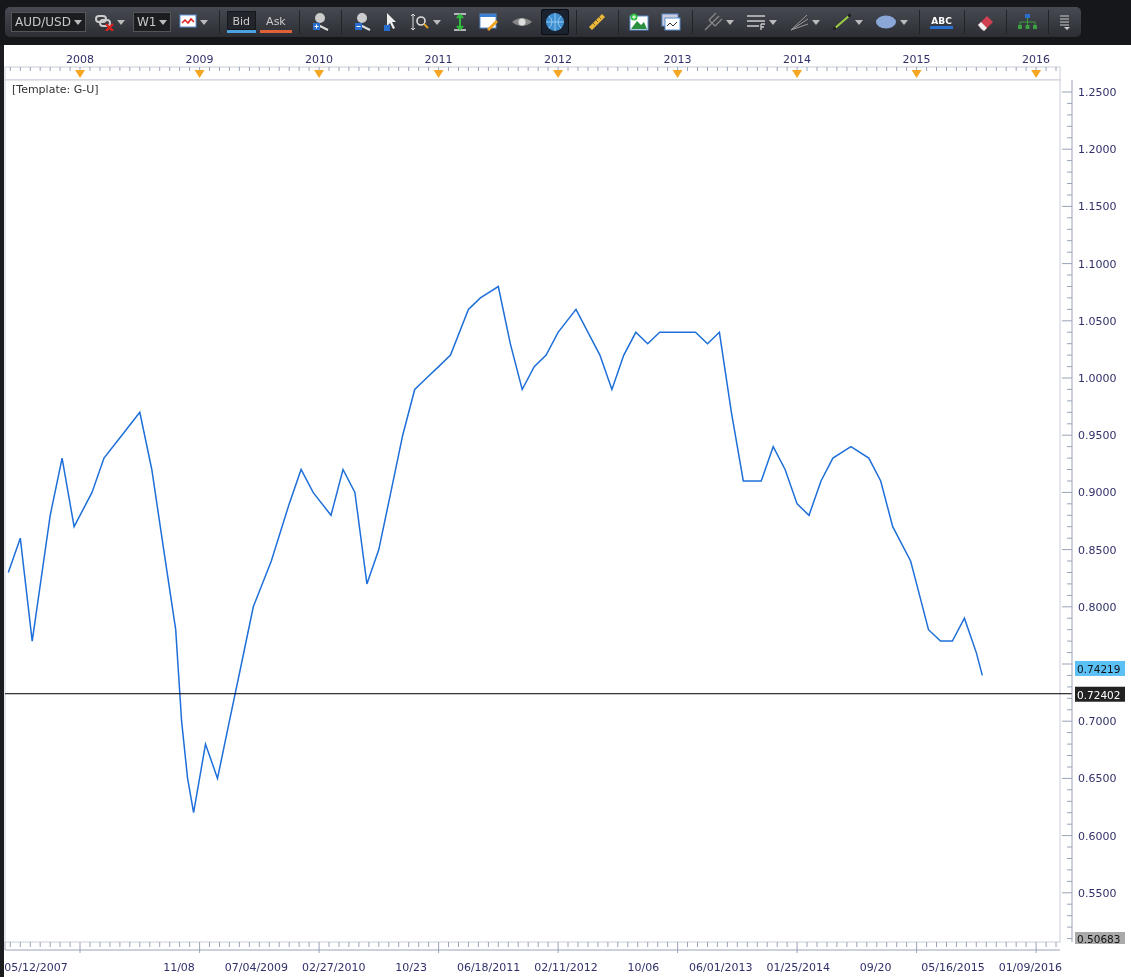  I want to click on price-label: 1.2000, so click(1097, 150).